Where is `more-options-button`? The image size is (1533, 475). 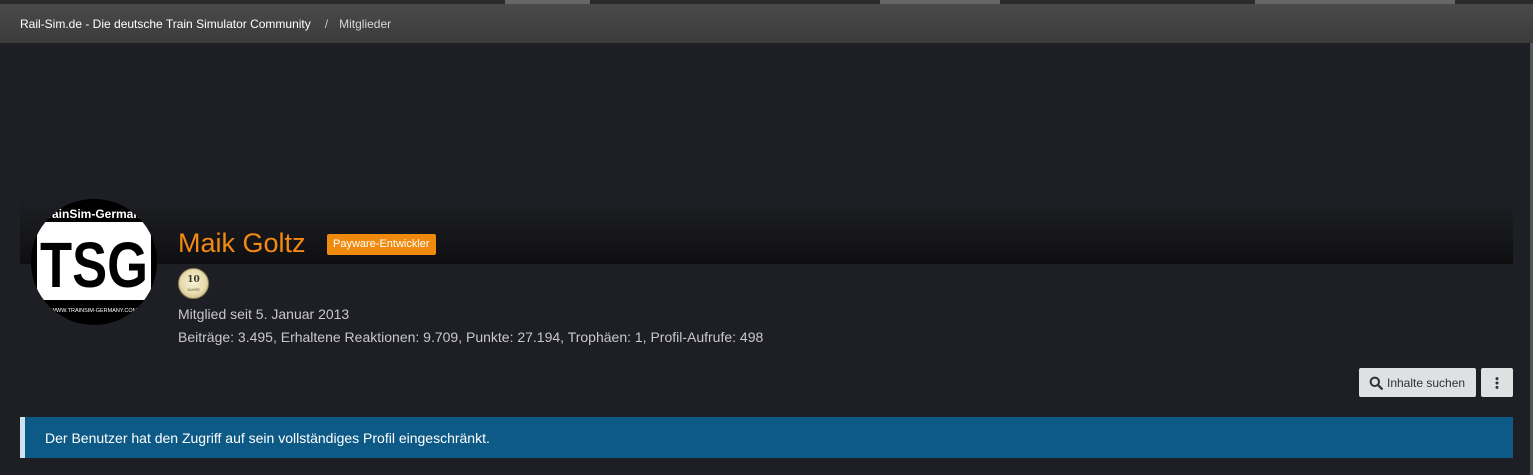 more-options-button is located at coordinates (1497, 382).